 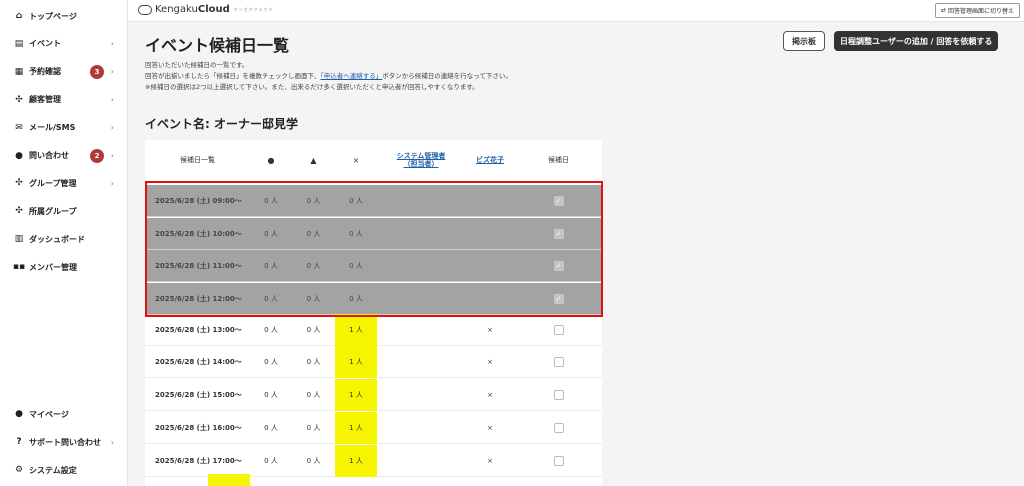 I want to click on sidebar-item-person: ● マイページ, so click(x=70, y=414).